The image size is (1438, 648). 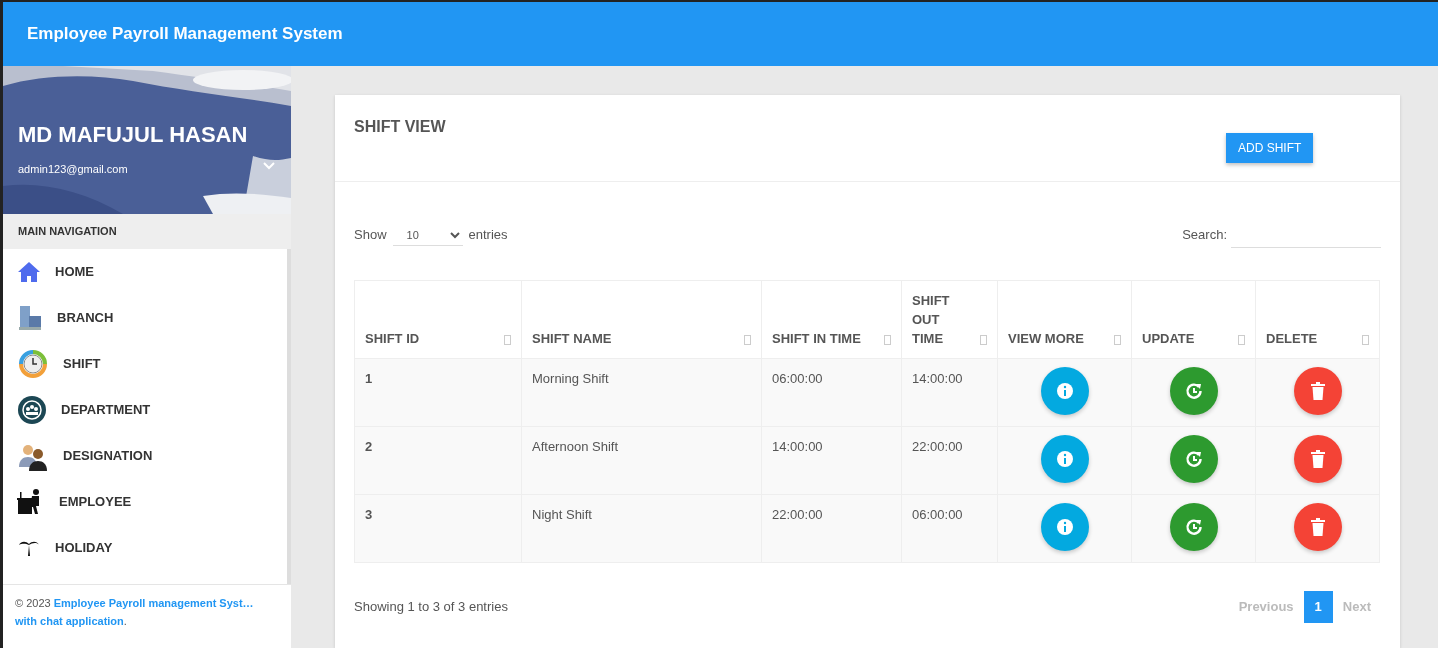 I want to click on menu-item: DEPARTMENT, so click(x=106, y=409).